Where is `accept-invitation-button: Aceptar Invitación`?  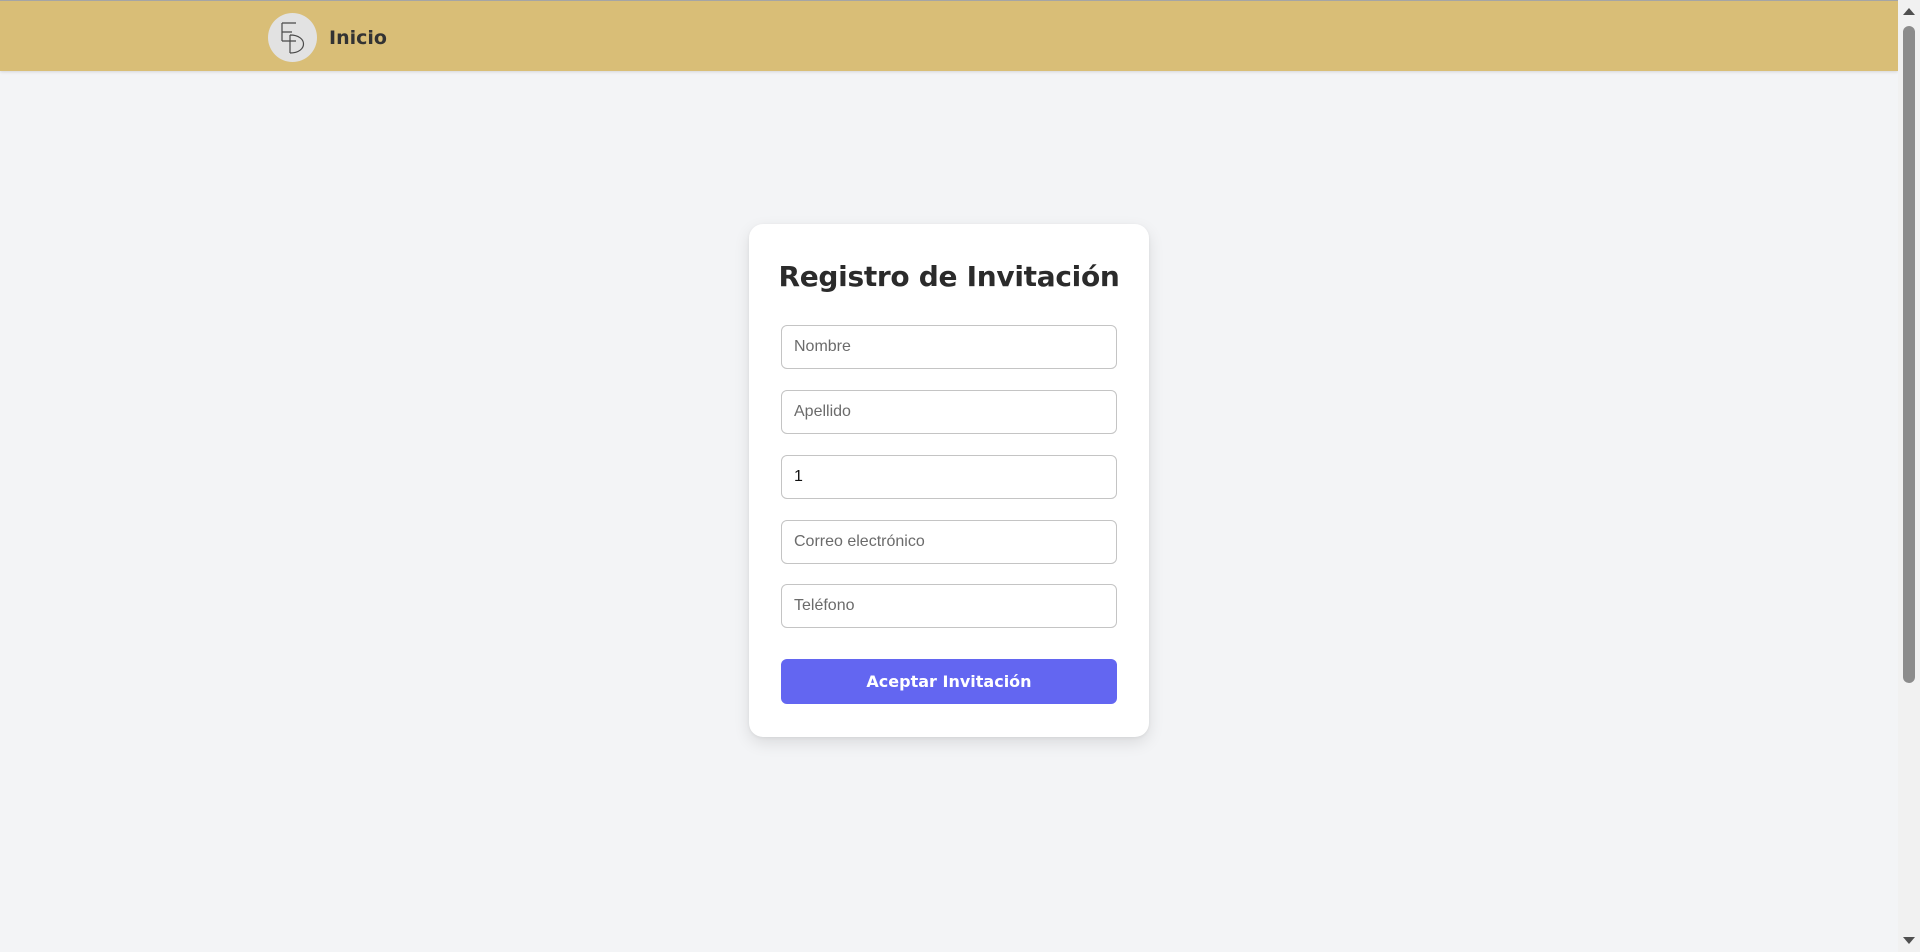 accept-invitation-button: Aceptar Invitación is located at coordinates (949, 681).